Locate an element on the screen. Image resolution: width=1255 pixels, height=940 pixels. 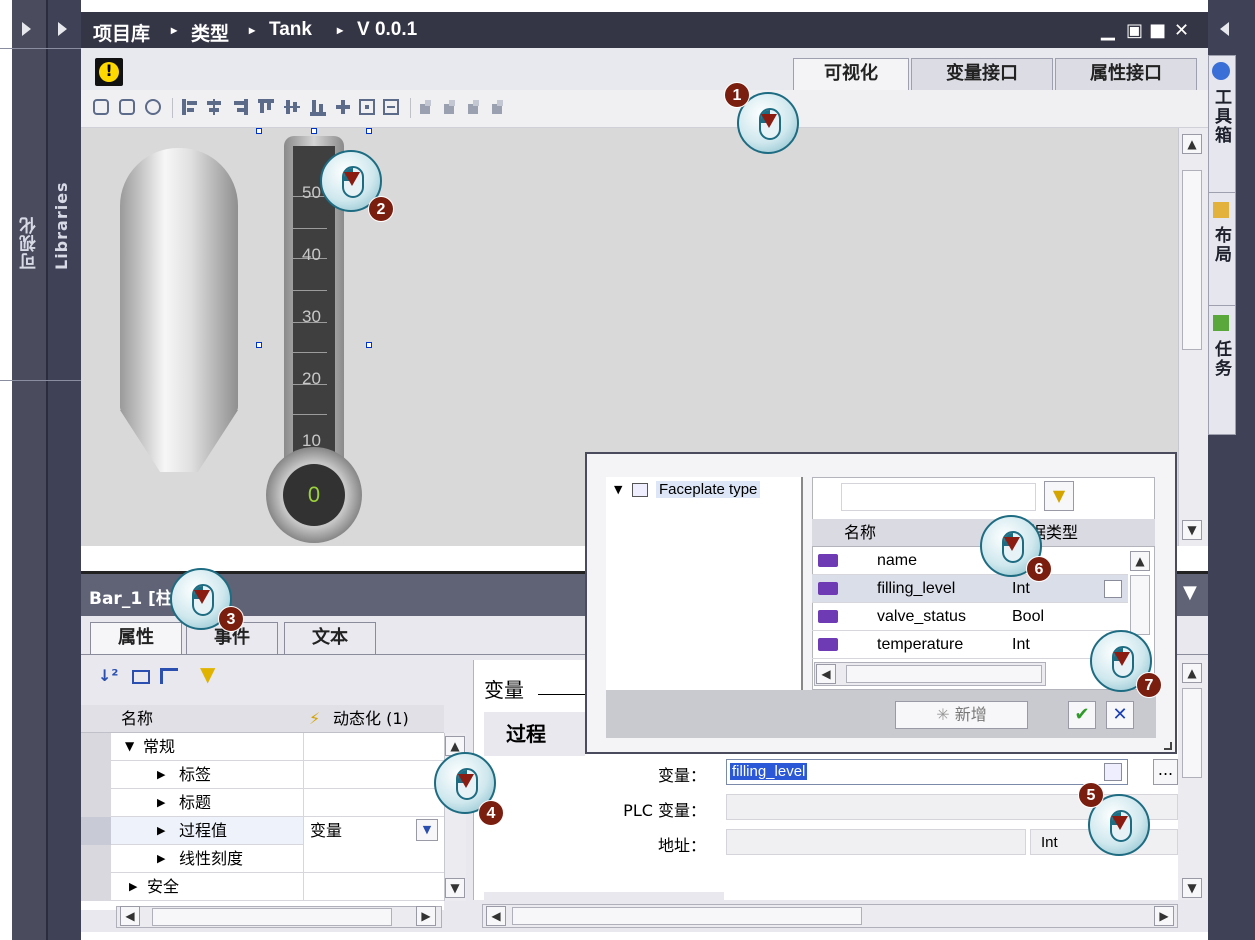
row-value: 变量 ▼ is located at coordinates (373, 831).